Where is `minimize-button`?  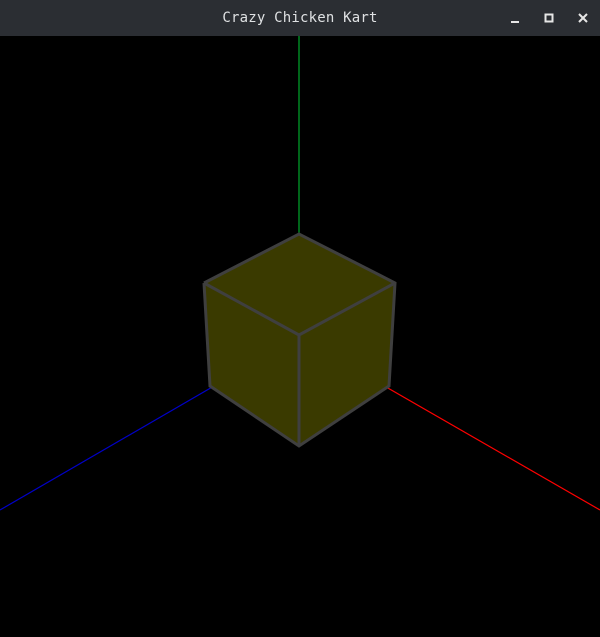 minimize-button is located at coordinates (515, 18).